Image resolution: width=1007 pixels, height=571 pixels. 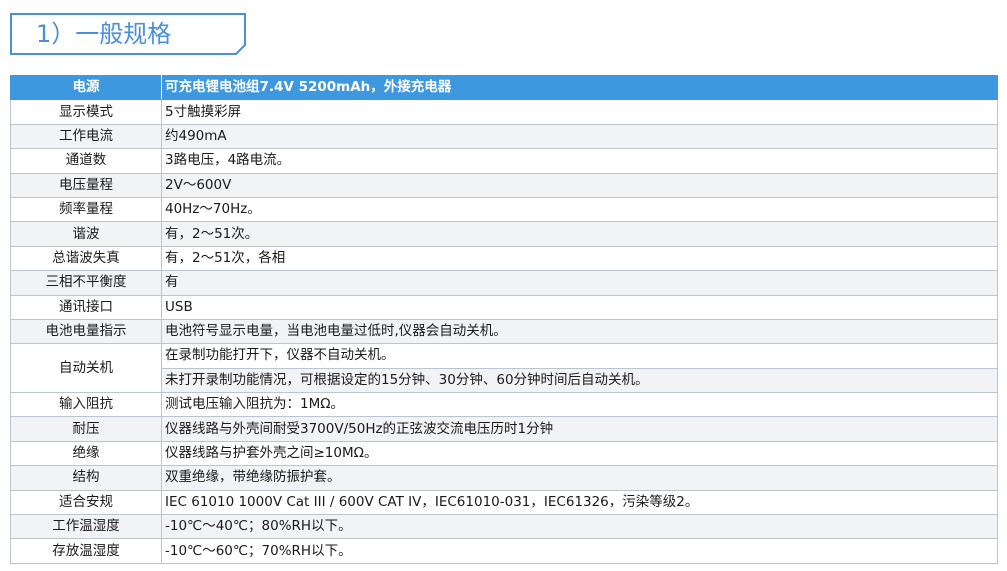 I want to click on table-row: 绝缘 仪器线路与护套外壳之间≥10MΩ。, so click(x=504, y=453).